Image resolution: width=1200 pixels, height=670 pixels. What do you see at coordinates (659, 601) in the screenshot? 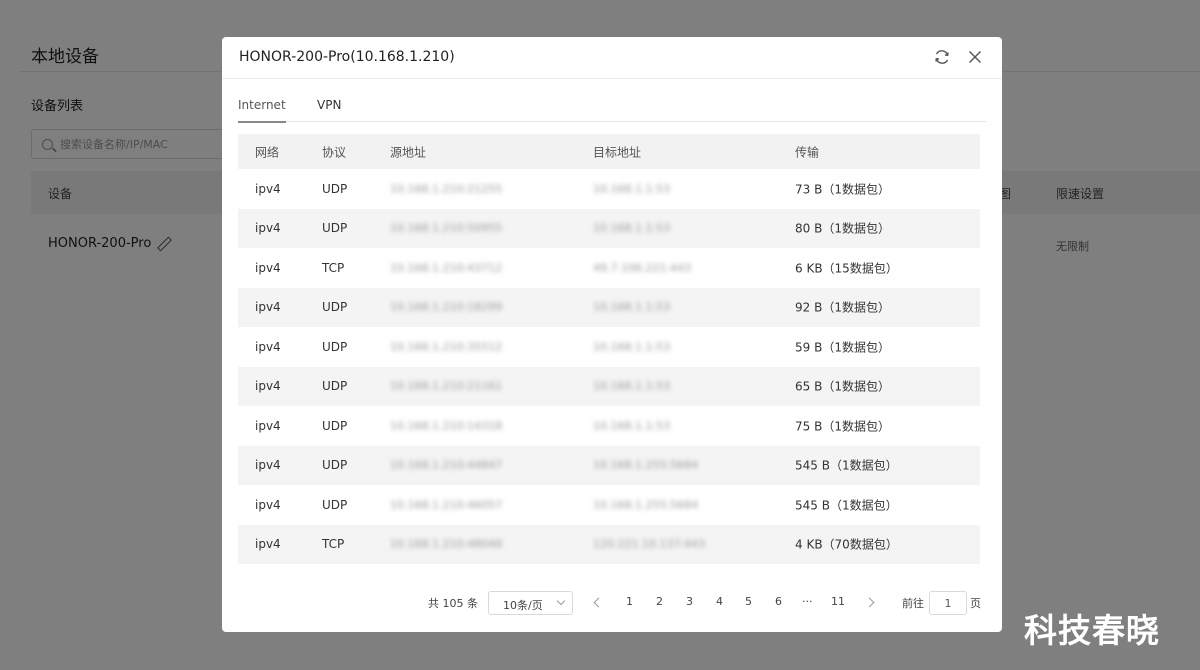
I see `page-2: 2` at bounding box center [659, 601].